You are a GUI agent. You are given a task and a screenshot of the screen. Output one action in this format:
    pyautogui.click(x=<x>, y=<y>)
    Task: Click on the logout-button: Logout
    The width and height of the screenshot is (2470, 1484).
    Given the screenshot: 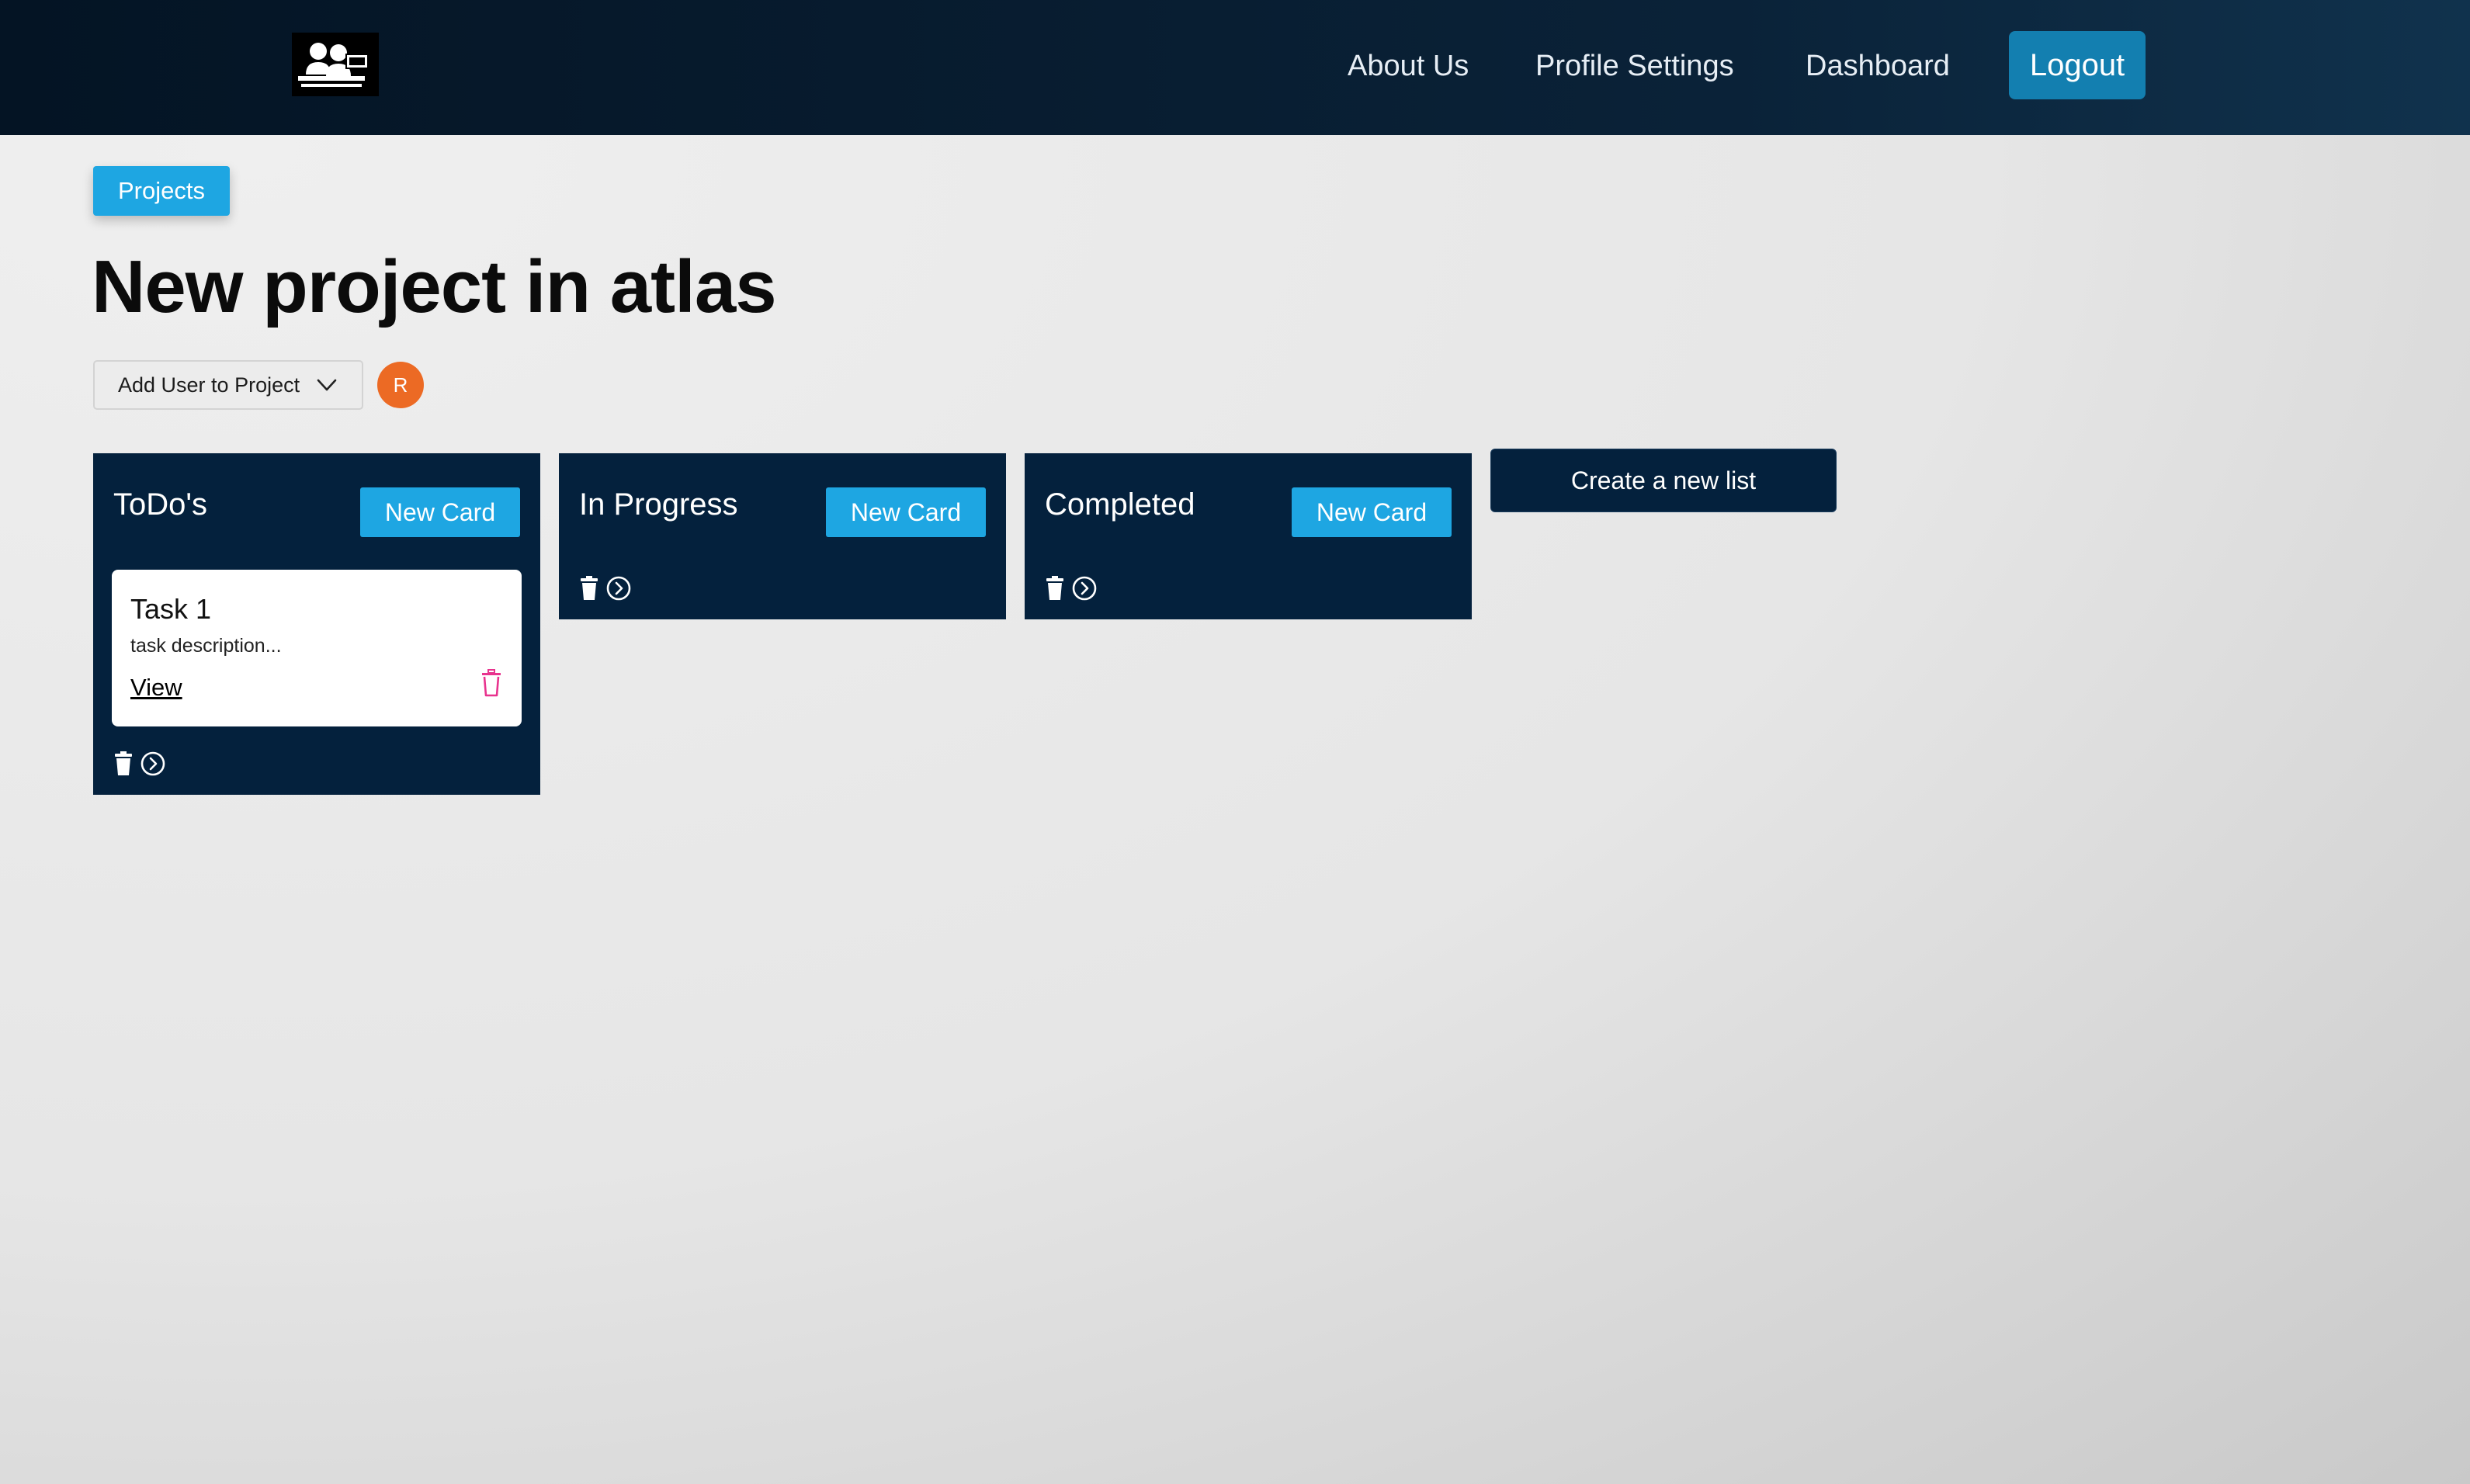 What is the action you would take?
    pyautogui.click(x=2077, y=65)
    